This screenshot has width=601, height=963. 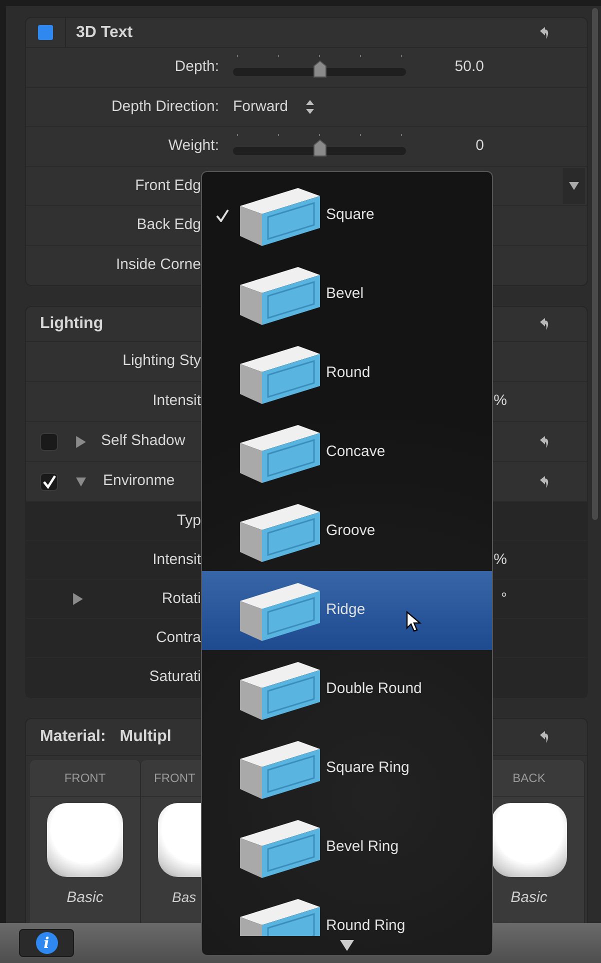 What do you see at coordinates (174, 677) in the screenshot?
I see `field-label: Saturati` at bounding box center [174, 677].